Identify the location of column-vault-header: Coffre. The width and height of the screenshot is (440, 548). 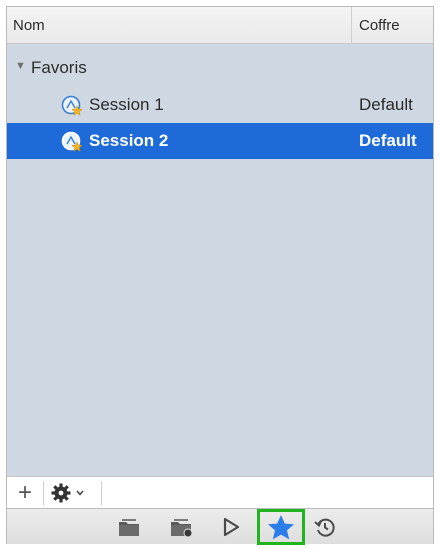
(379, 25).